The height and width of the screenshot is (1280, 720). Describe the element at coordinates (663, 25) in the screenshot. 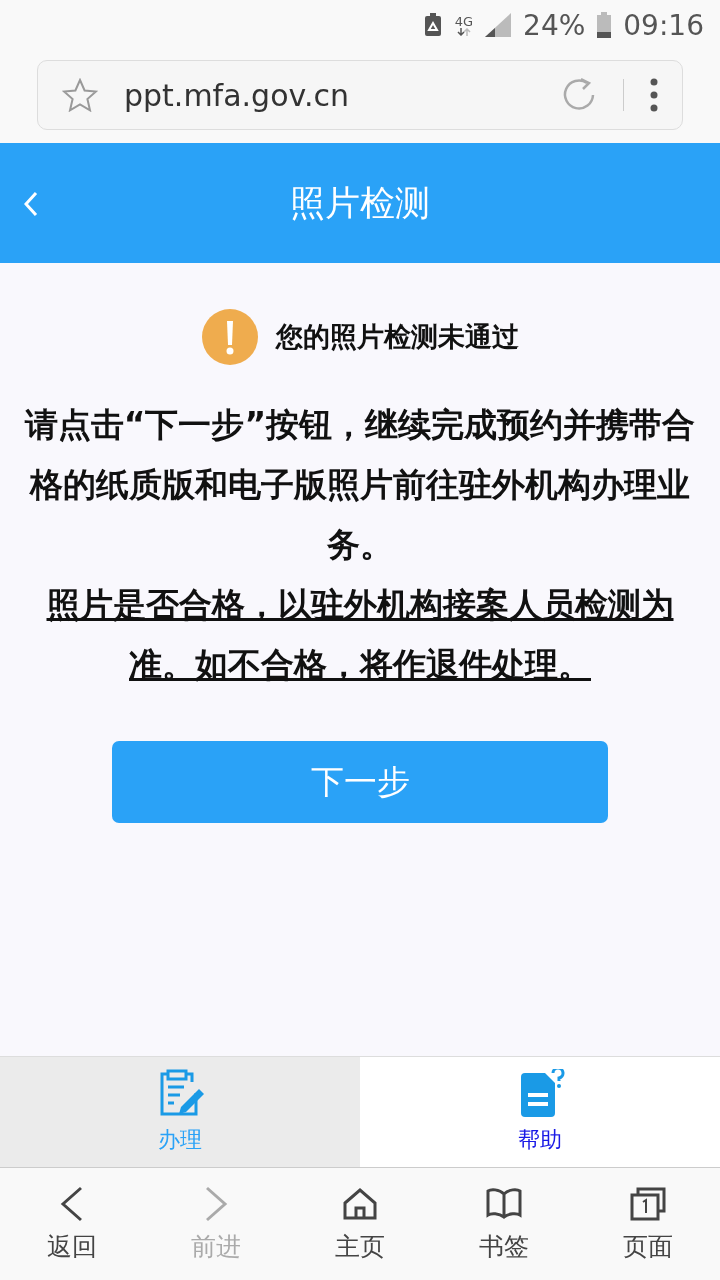

I see `clock: 09:16` at that location.